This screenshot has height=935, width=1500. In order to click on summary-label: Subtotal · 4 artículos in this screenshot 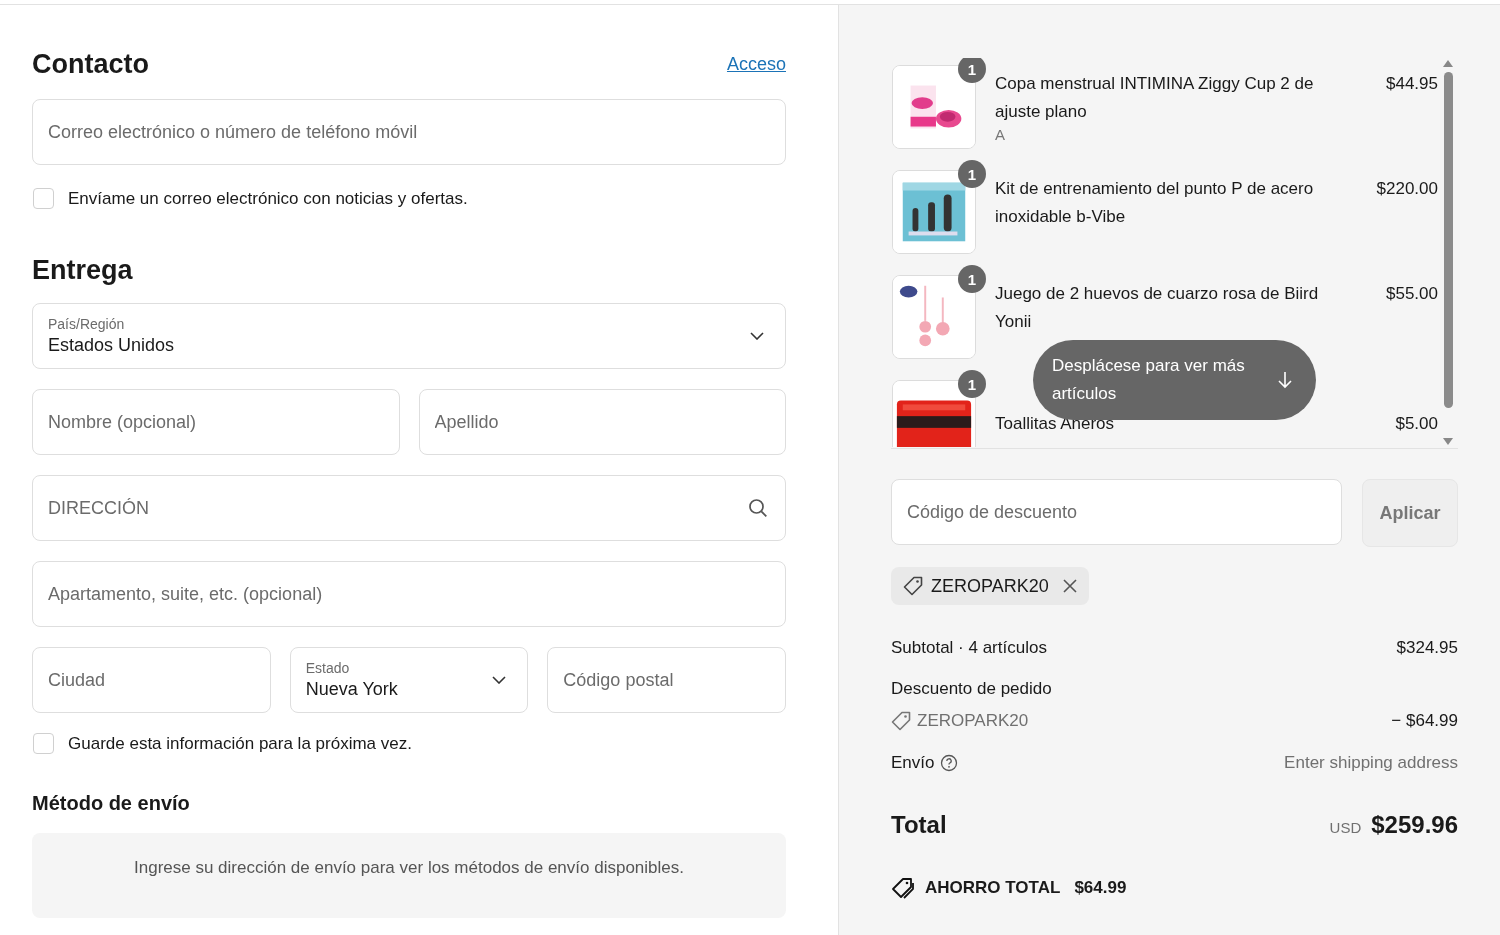, I will do `click(969, 648)`.